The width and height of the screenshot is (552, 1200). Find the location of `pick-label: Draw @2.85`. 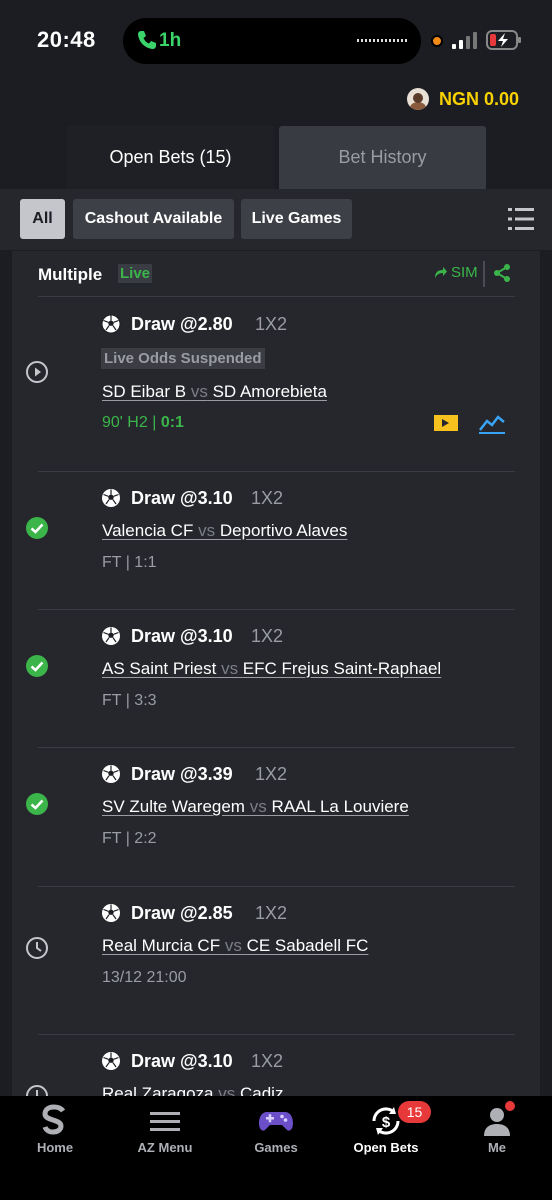

pick-label: Draw @2.85 is located at coordinates (182, 913).